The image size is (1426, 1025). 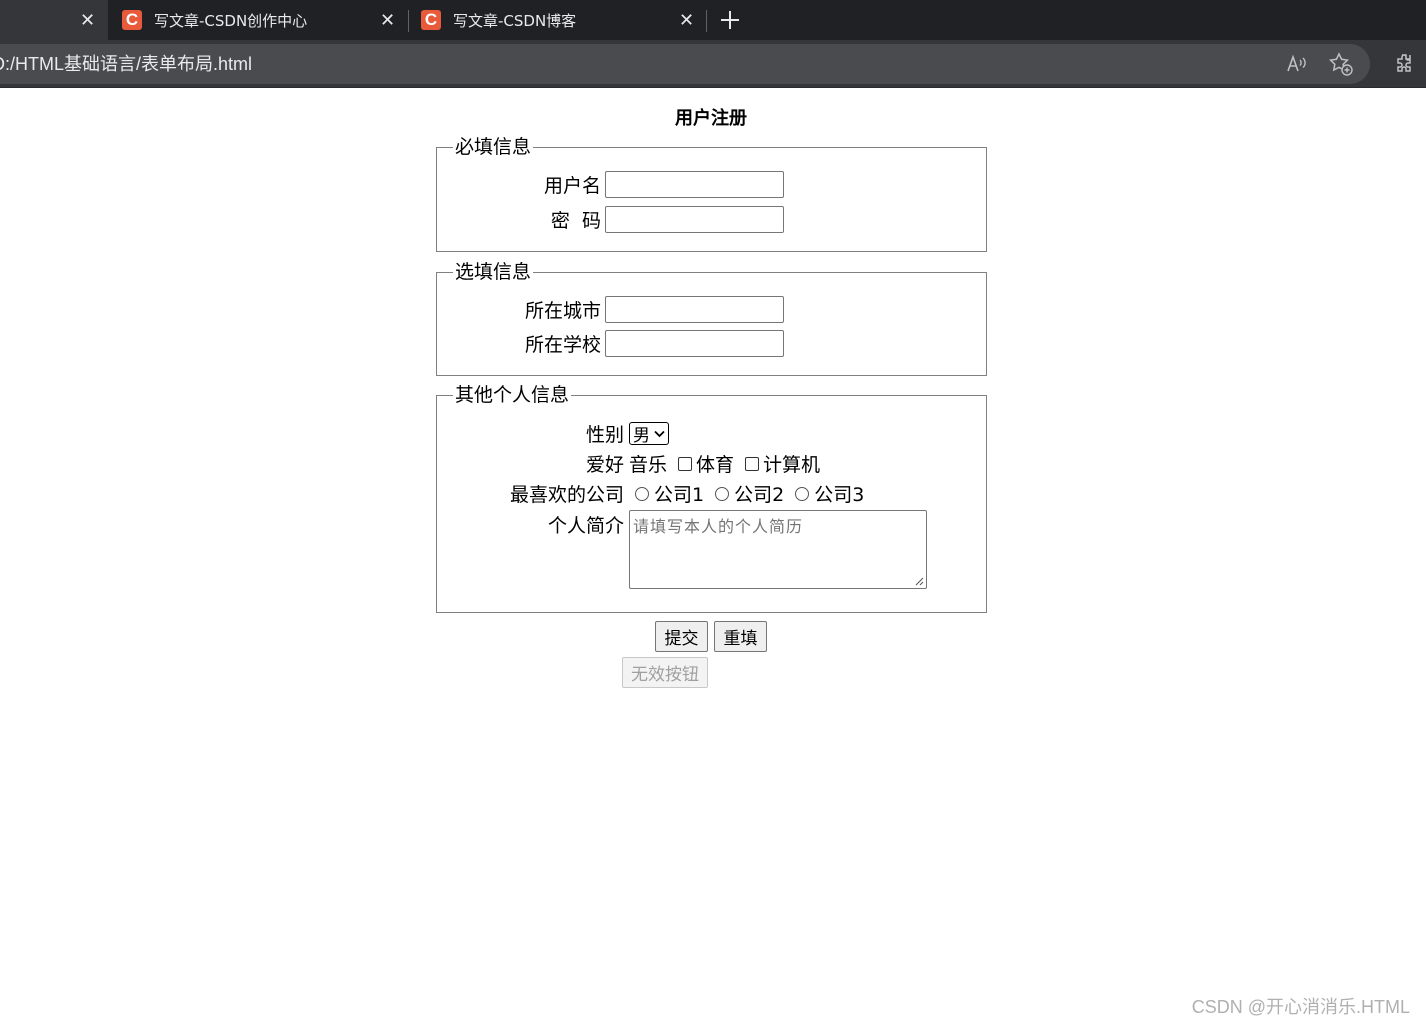 I want to click on company2-label: 公司2, so click(x=759, y=495).